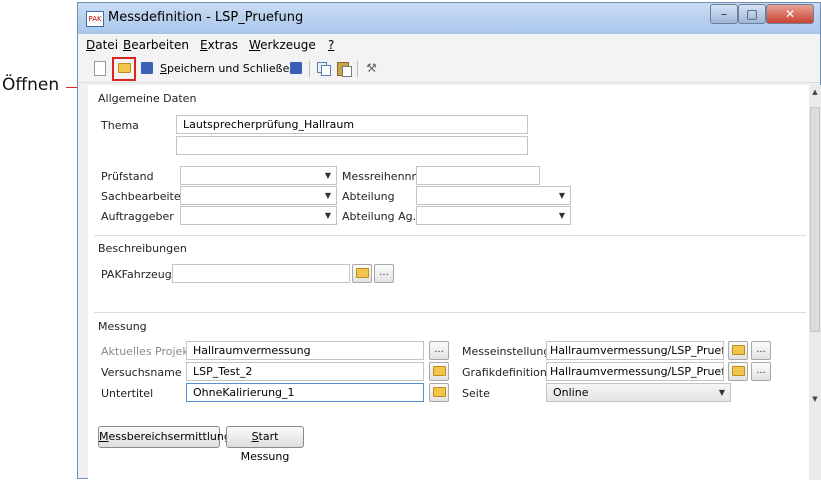 This screenshot has width=821, height=480. I want to click on copy-icon, so click(323, 68).